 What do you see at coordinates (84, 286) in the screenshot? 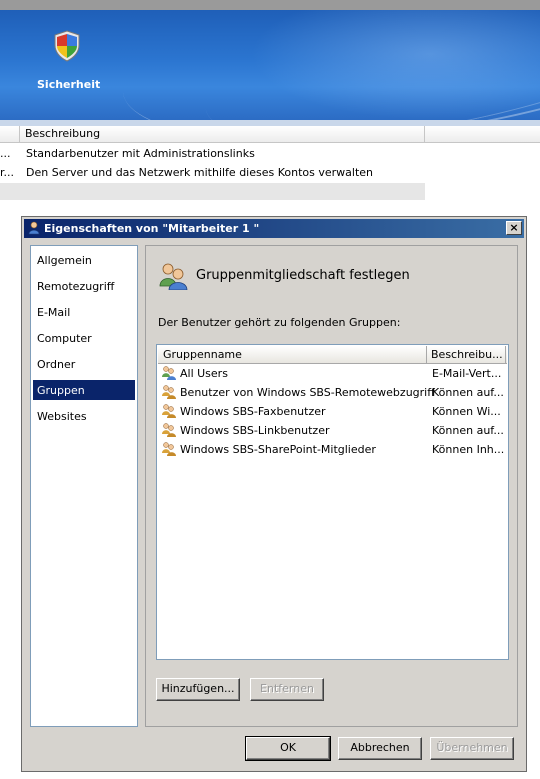
I see `nav-item-remotezugriff: Remotezugriff` at bounding box center [84, 286].